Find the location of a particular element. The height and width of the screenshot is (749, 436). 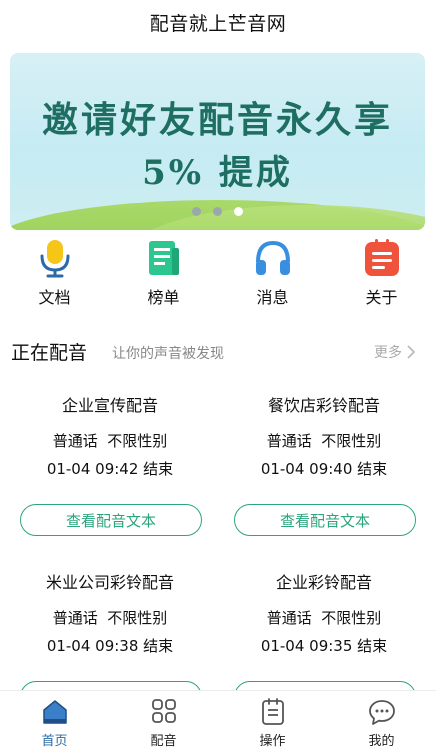

home-icon is located at coordinates (55, 712).